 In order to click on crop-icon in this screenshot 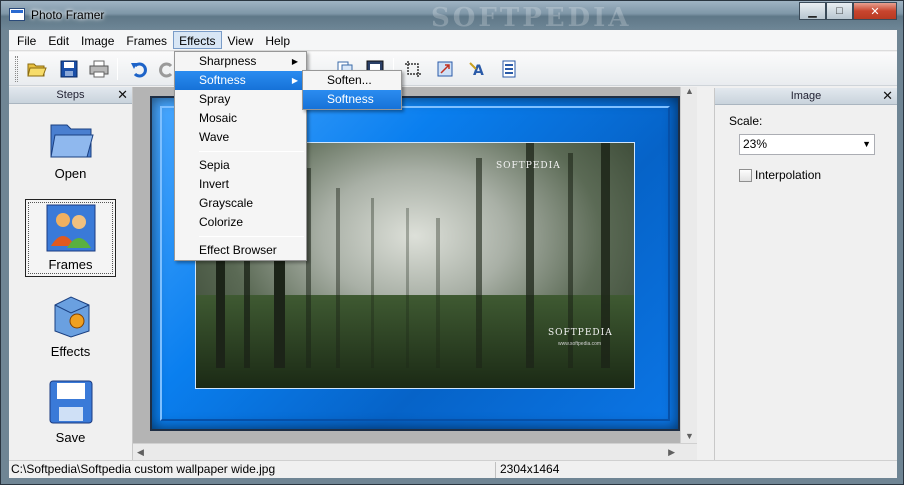, I will do `click(413, 69)`.